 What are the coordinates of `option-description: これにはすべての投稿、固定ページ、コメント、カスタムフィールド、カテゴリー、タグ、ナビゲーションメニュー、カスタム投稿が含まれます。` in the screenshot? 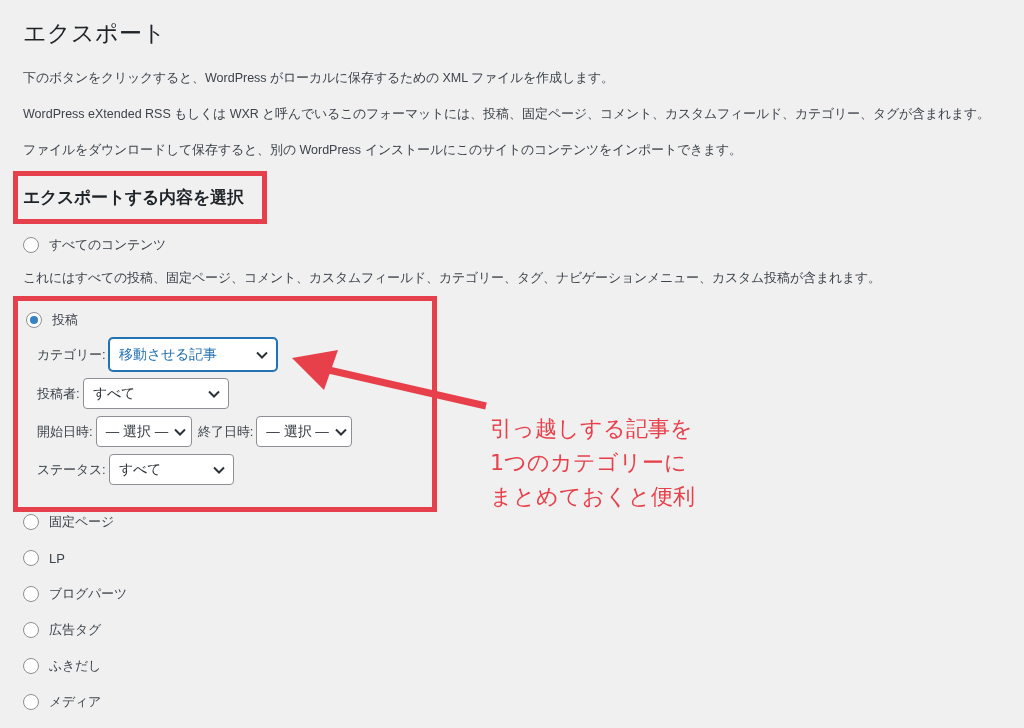 It's located at (452, 278).